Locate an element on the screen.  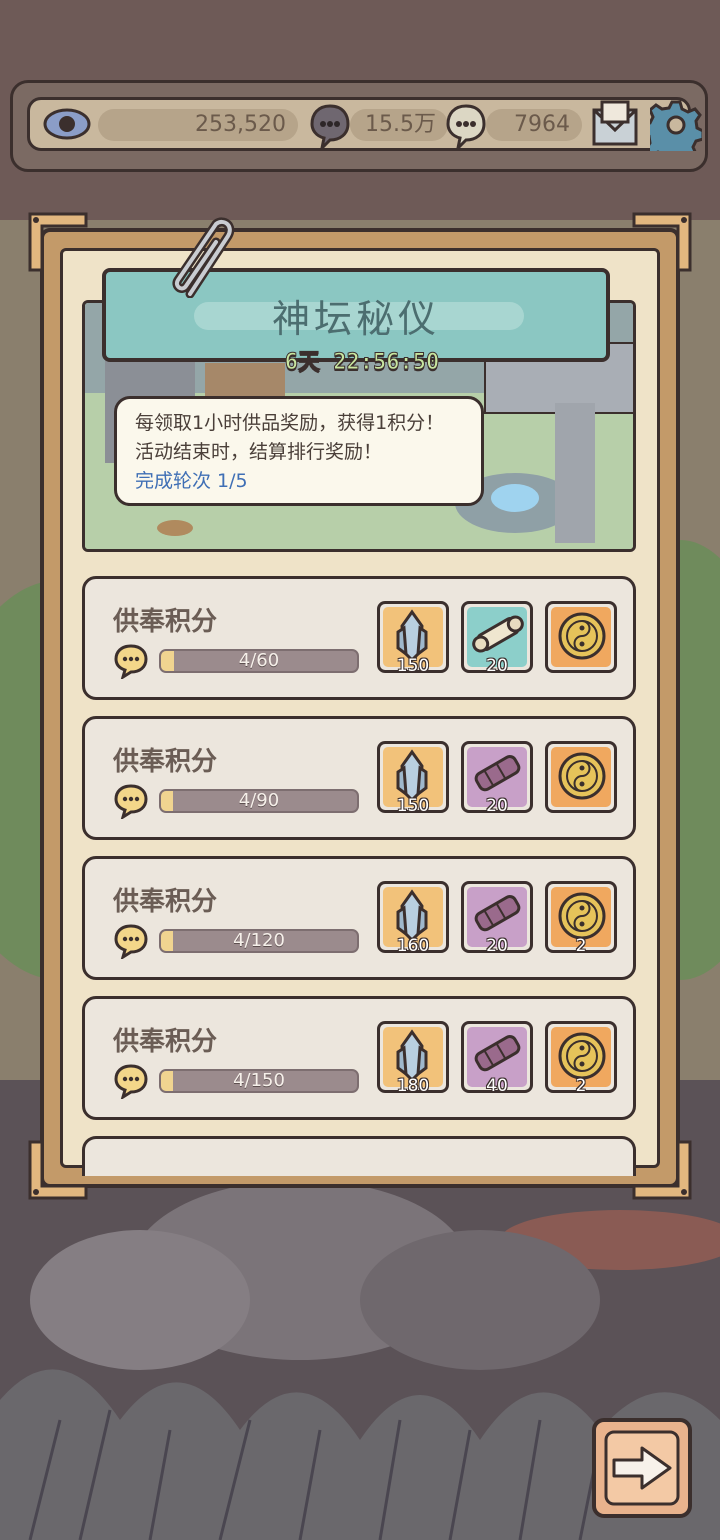
progress-bar: 4/150 is located at coordinates (259, 1081).